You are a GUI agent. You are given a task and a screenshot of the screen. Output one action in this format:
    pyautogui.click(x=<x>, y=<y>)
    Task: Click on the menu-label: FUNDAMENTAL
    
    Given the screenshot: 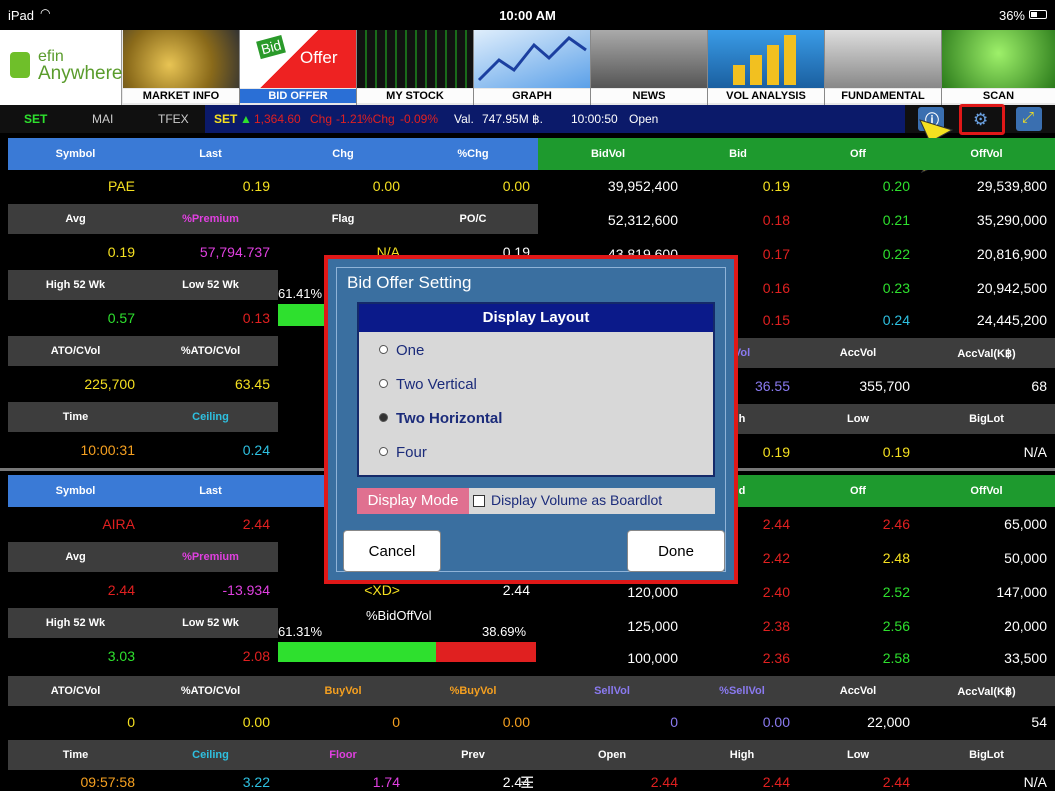 What is the action you would take?
    pyautogui.click(x=883, y=96)
    